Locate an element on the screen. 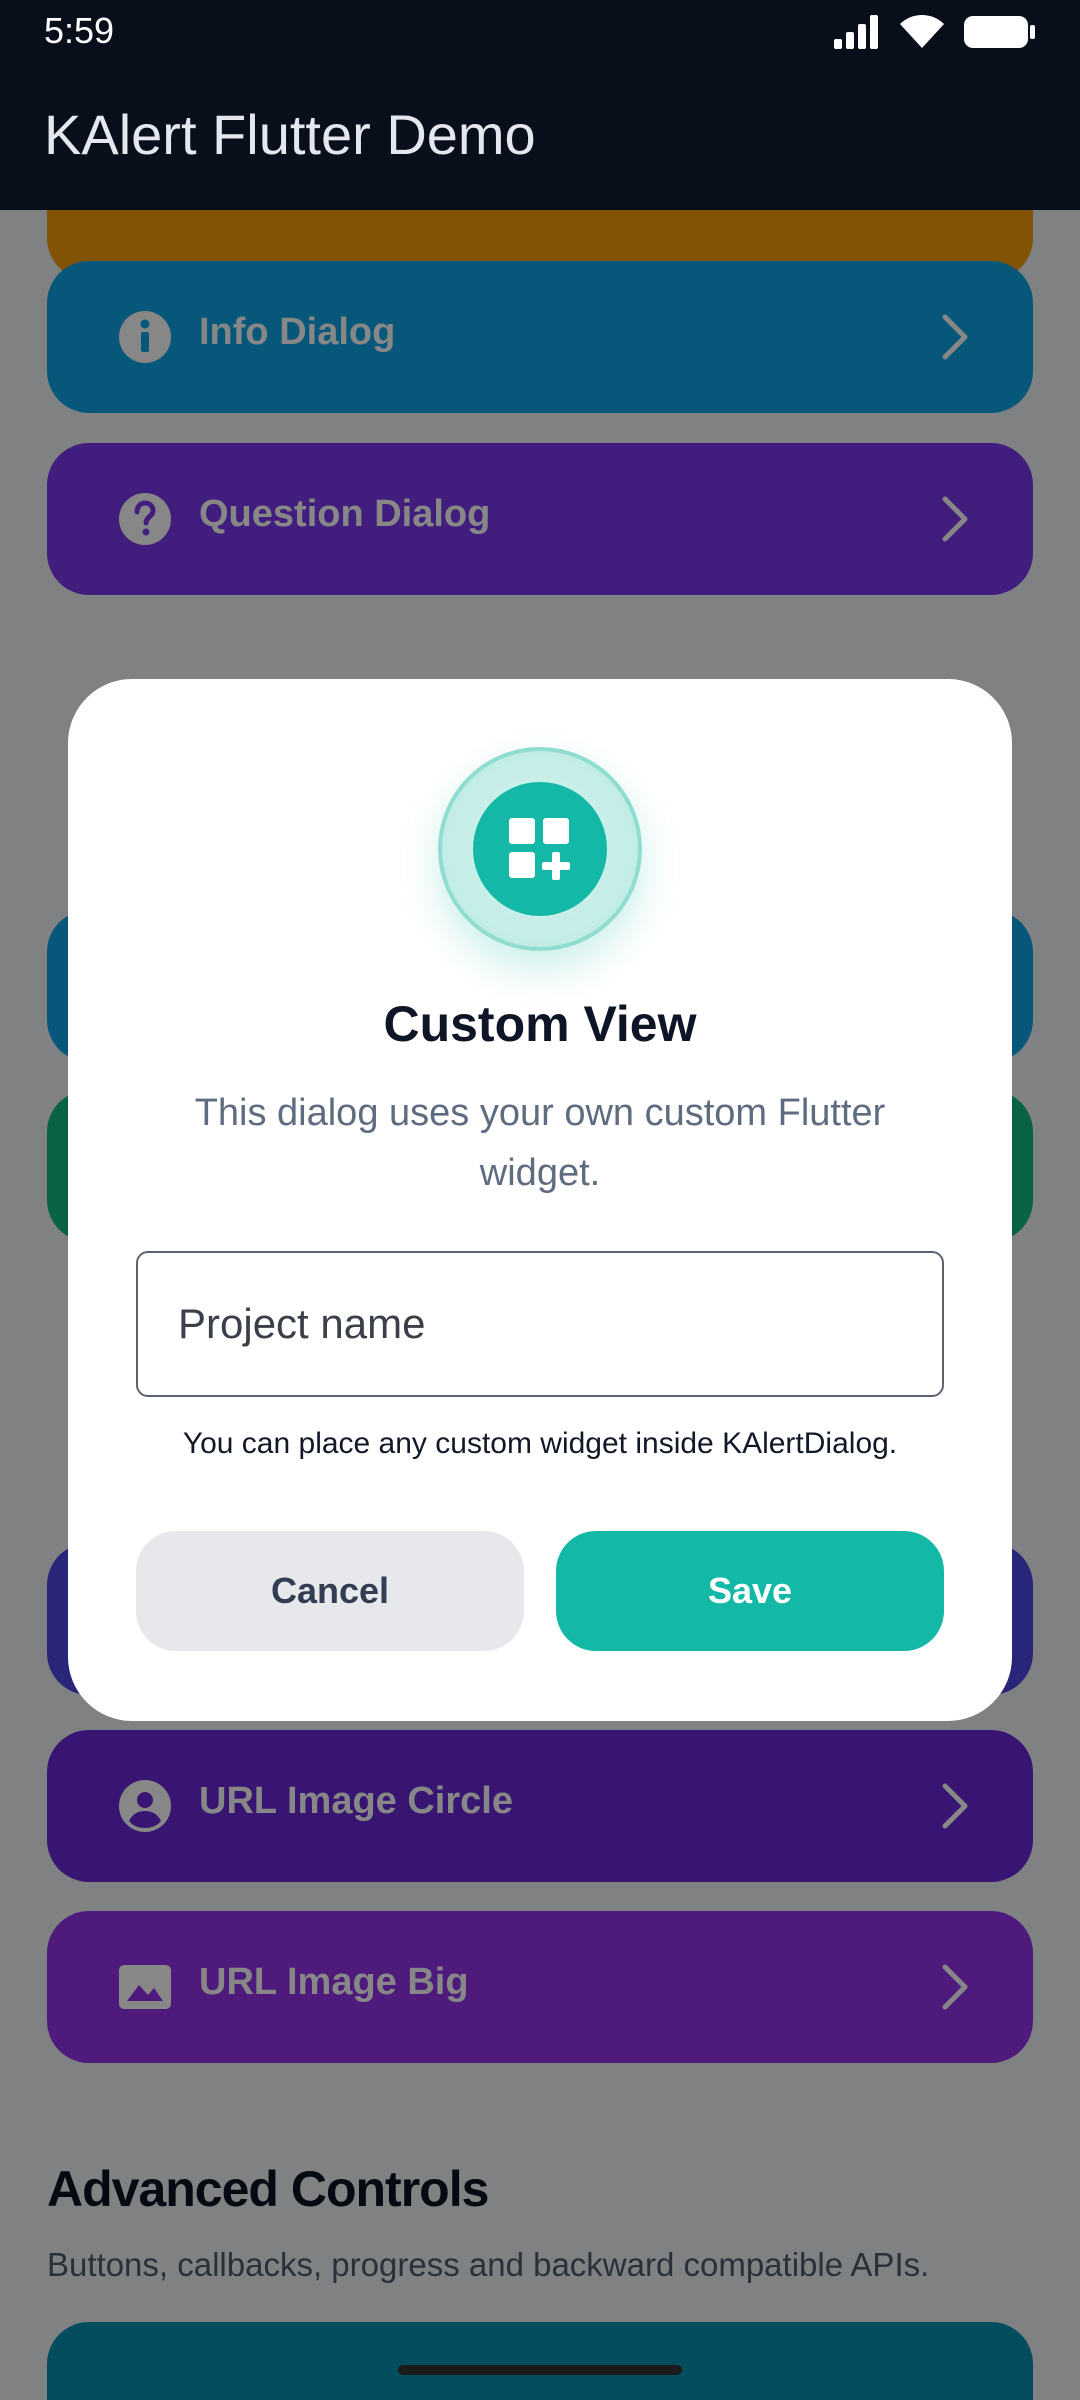 This screenshot has width=1080, height=2400. app-bar: KAlert Flutter Demo is located at coordinates (540, 136).